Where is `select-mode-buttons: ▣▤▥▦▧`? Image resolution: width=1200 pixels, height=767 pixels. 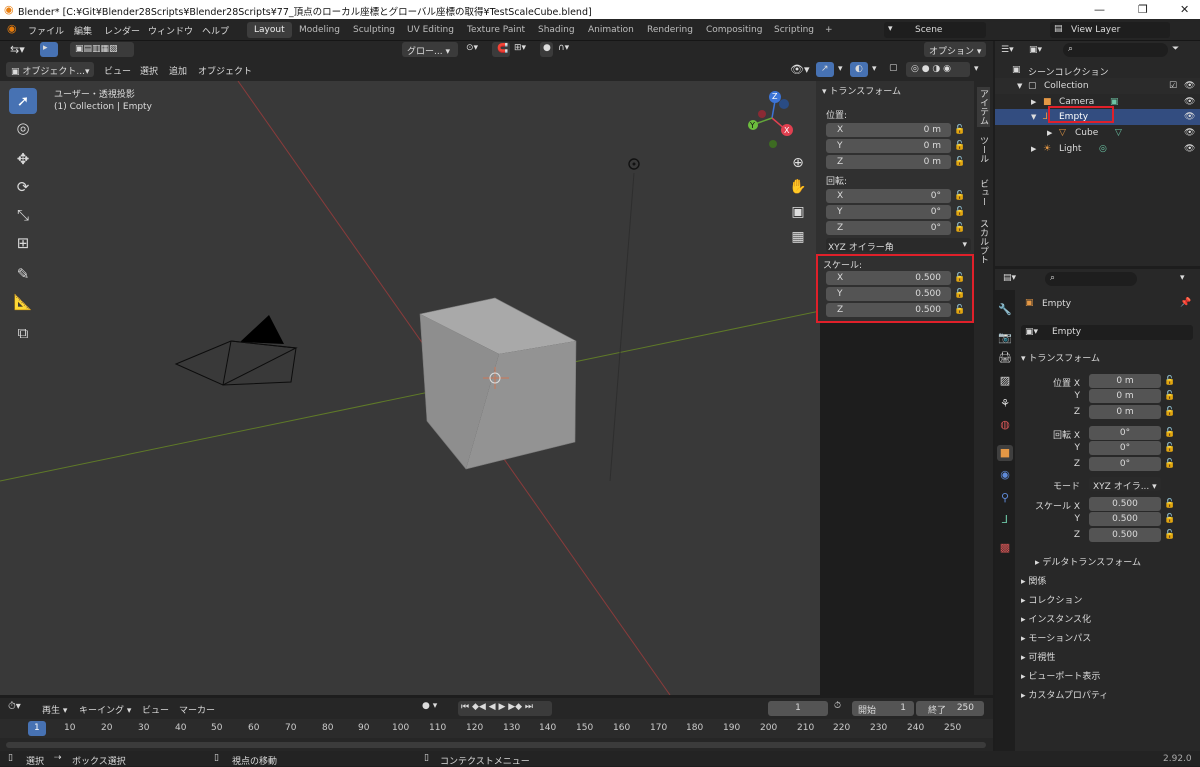 select-mode-buttons: ▣▤▥▦▧ is located at coordinates (102, 49).